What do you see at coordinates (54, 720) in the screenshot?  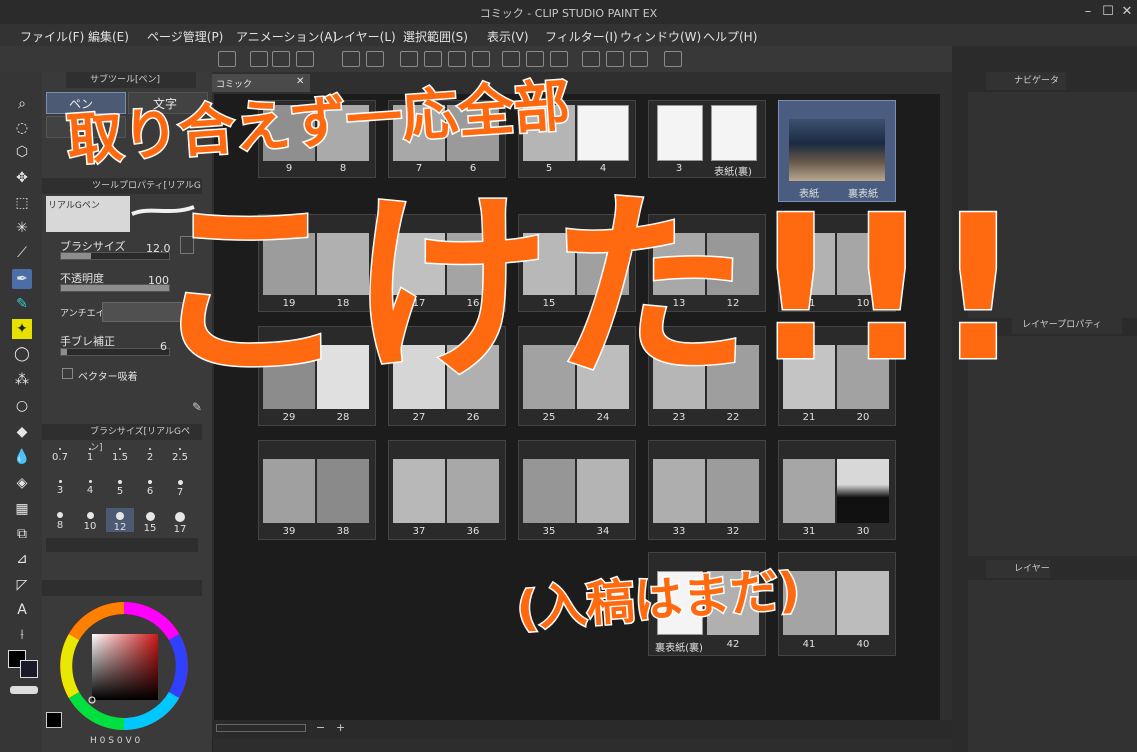 I see `color-main-mini` at bounding box center [54, 720].